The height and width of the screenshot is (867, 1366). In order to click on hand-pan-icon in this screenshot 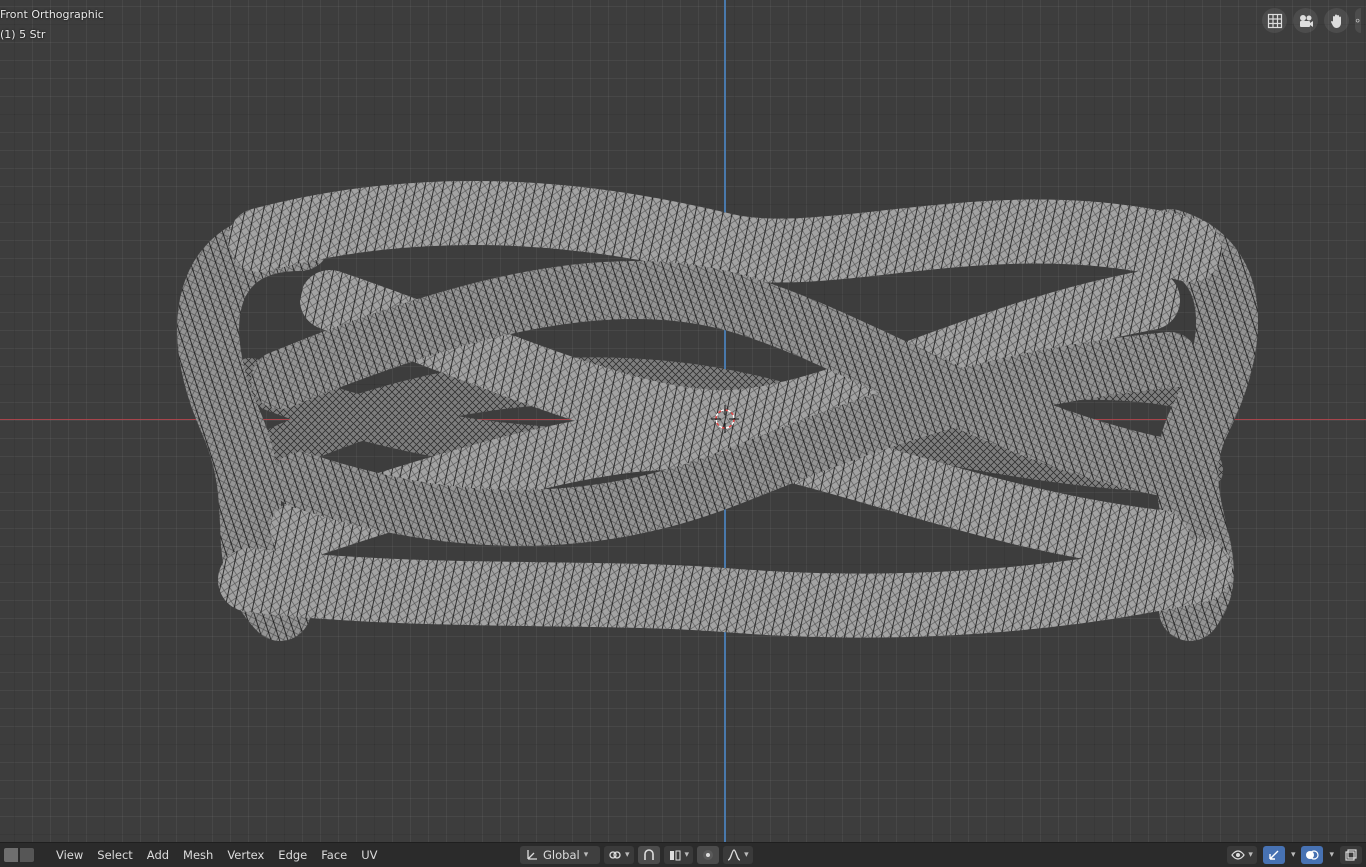, I will do `click(1336, 20)`.